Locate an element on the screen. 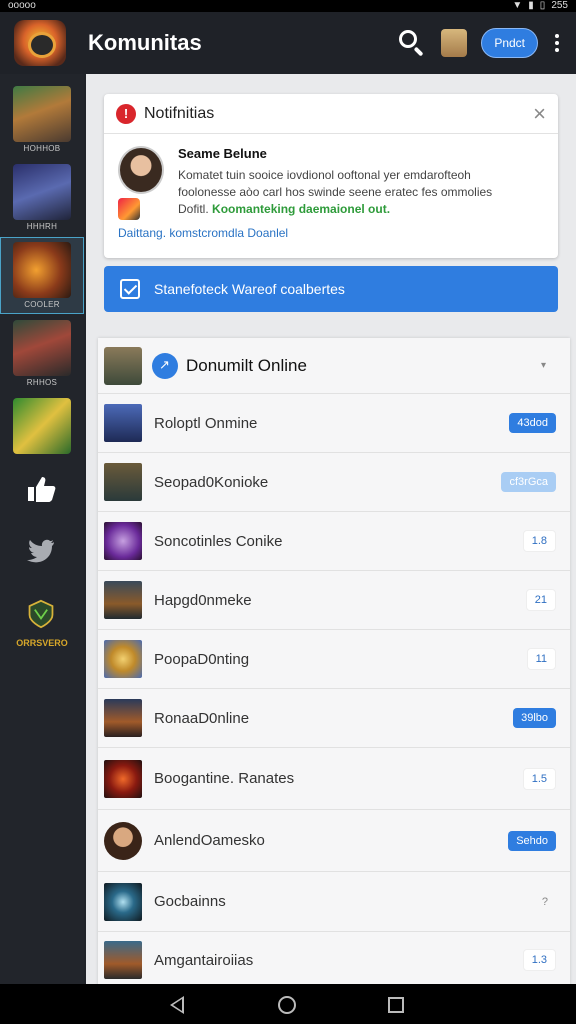 The image size is (576, 1024). list-item-name: Roloptl Onmine is located at coordinates (206, 423).